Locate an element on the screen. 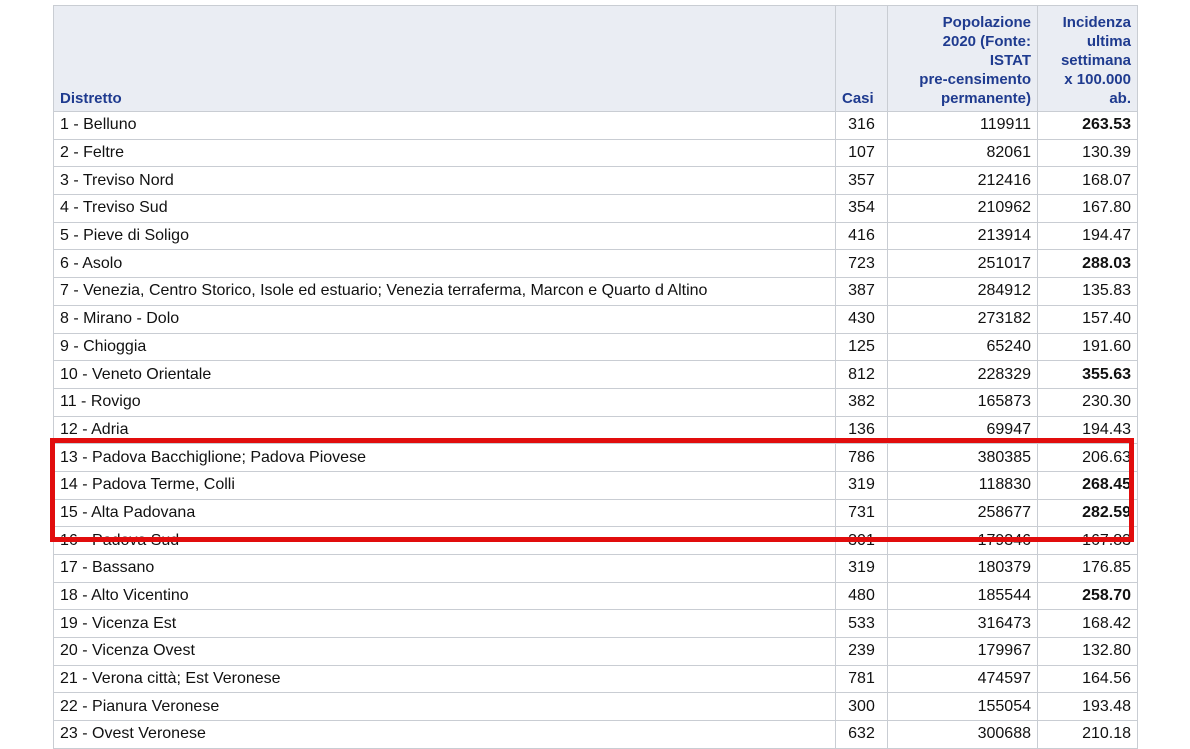  cell-population: 251017 is located at coordinates (962, 264).